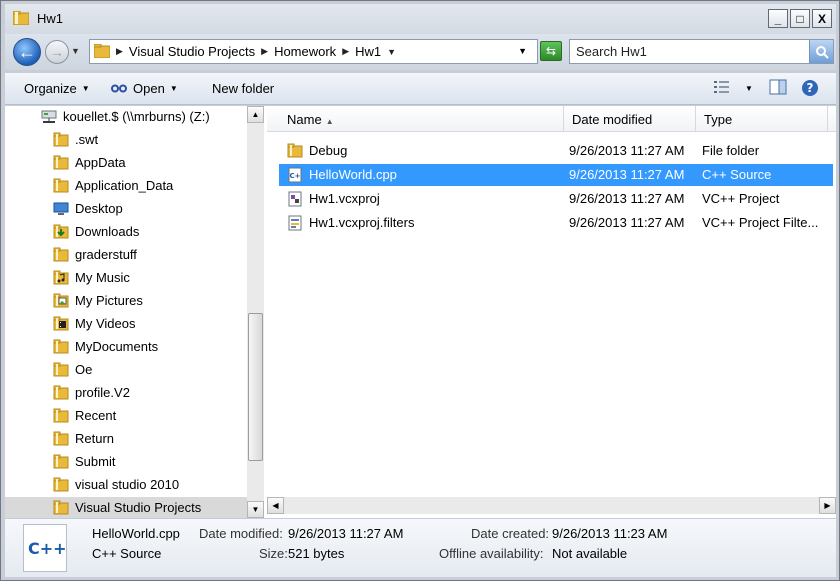  Describe the element at coordinates (491, 553) in the screenshot. I see `offline-label: Offline availability:` at that location.